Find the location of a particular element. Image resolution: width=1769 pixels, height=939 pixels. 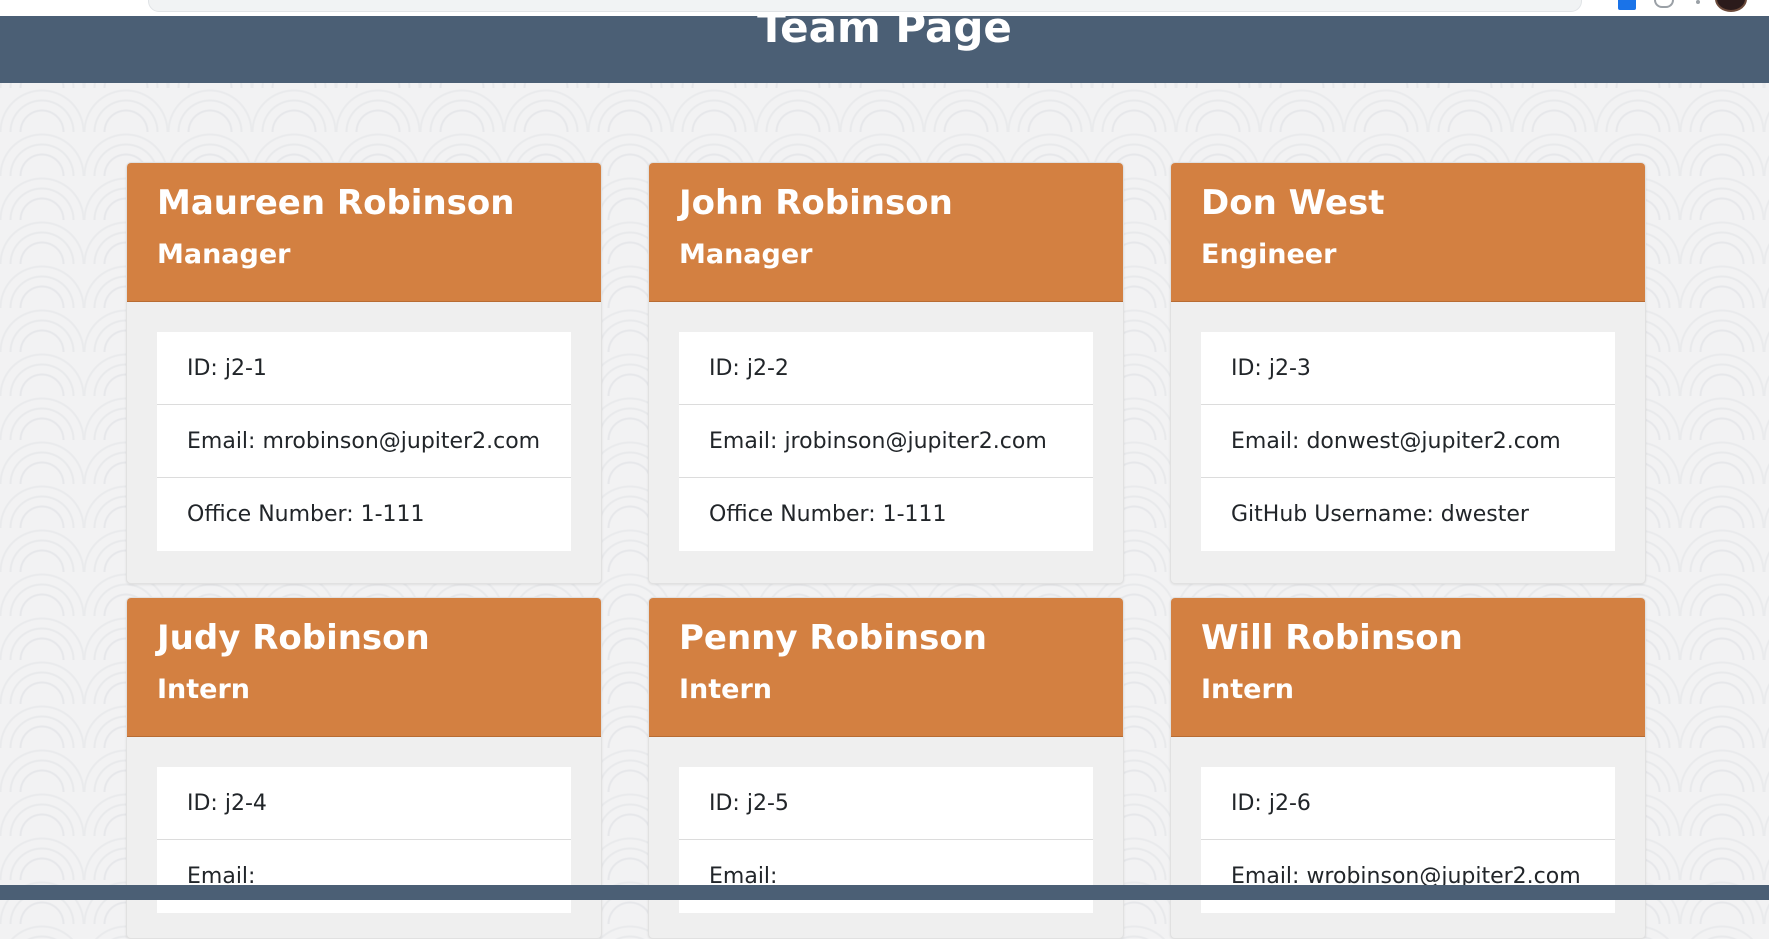

employee-name: Will Robinson is located at coordinates (1332, 638).